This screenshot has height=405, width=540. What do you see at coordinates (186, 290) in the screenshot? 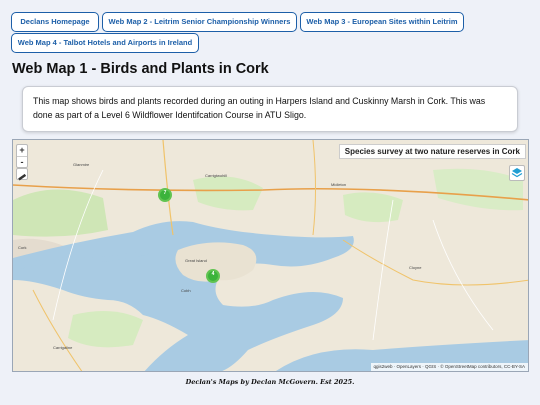
I see `map-label-cobh: Cobh` at bounding box center [186, 290].